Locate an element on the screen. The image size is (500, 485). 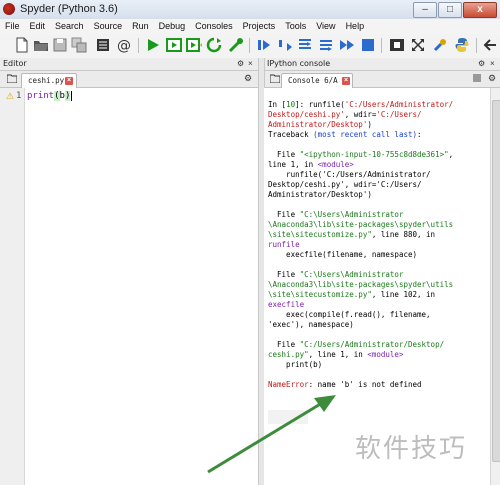
step-return-icon is located at coordinates (326, 45).